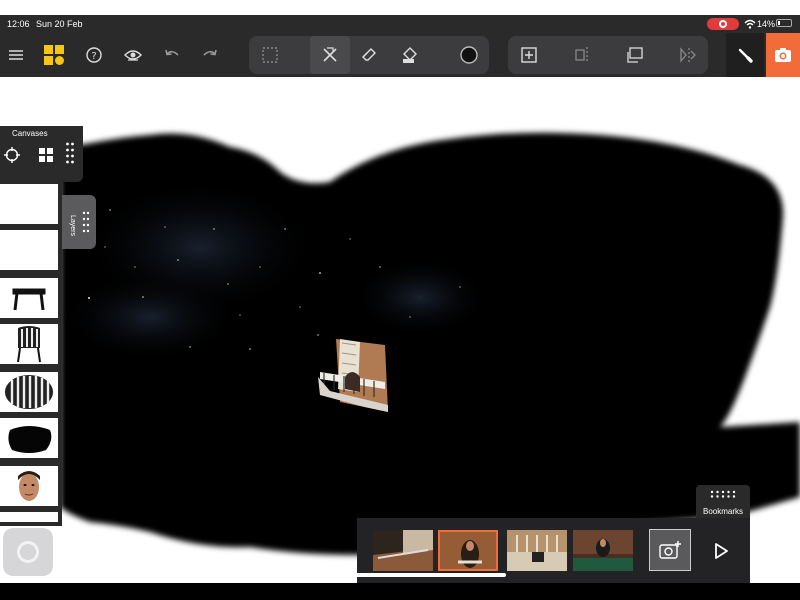 This screenshot has width=800, height=600. What do you see at coordinates (529, 55) in the screenshot?
I see `add-layer-icon` at bounding box center [529, 55].